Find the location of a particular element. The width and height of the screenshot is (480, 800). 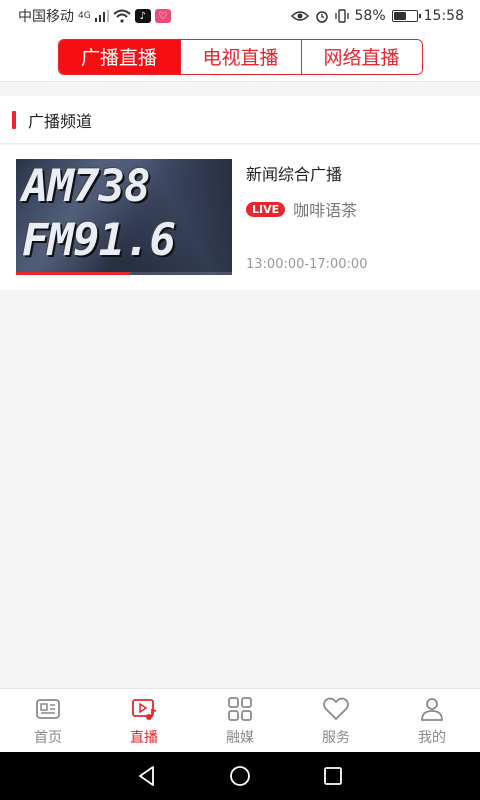

nav-media-label: 融媒 is located at coordinates (240, 737).